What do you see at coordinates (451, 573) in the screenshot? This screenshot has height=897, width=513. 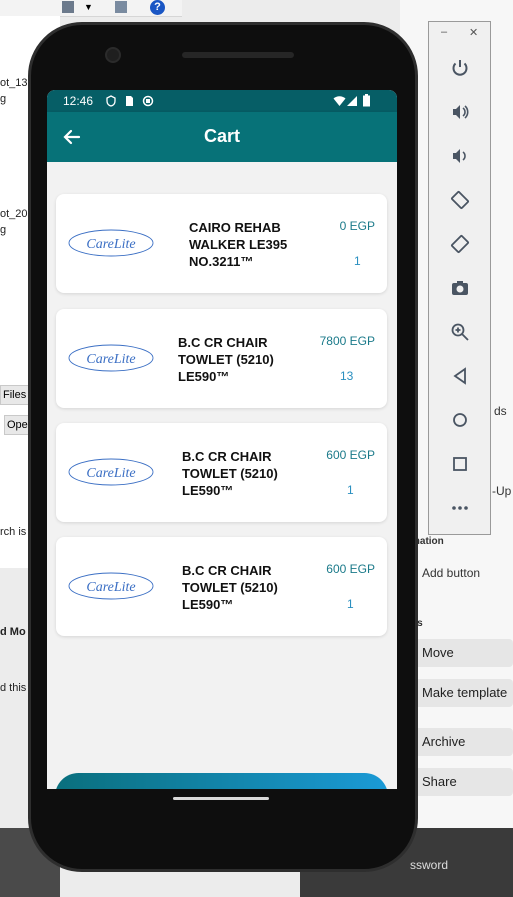 I see `add-button-link: Add button` at bounding box center [451, 573].